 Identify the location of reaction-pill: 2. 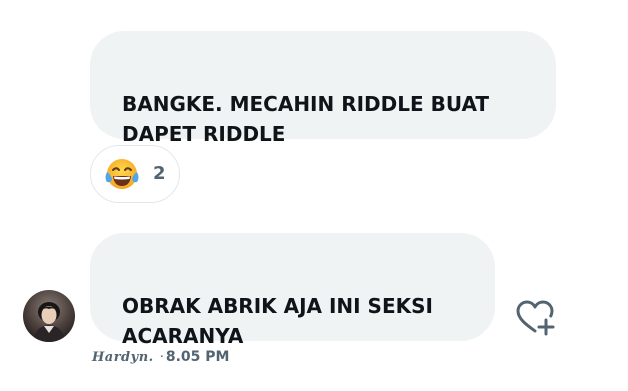
(135, 174).